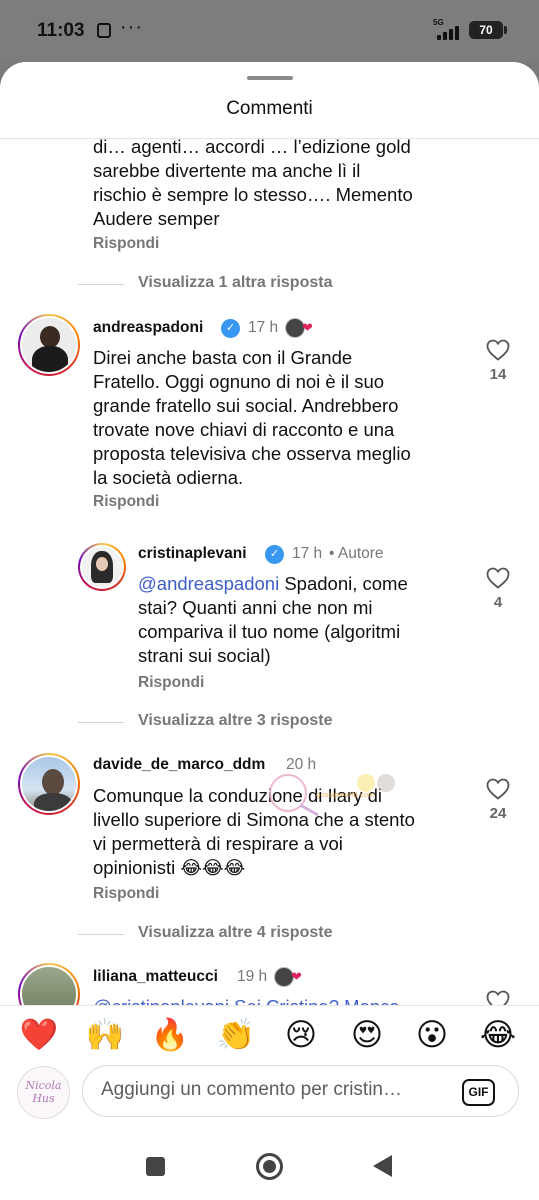 The image size is (539, 1200). Describe the element at coordinates (131, 27) in the screenshot. I see `more-notifications-icon: ···` at that location.